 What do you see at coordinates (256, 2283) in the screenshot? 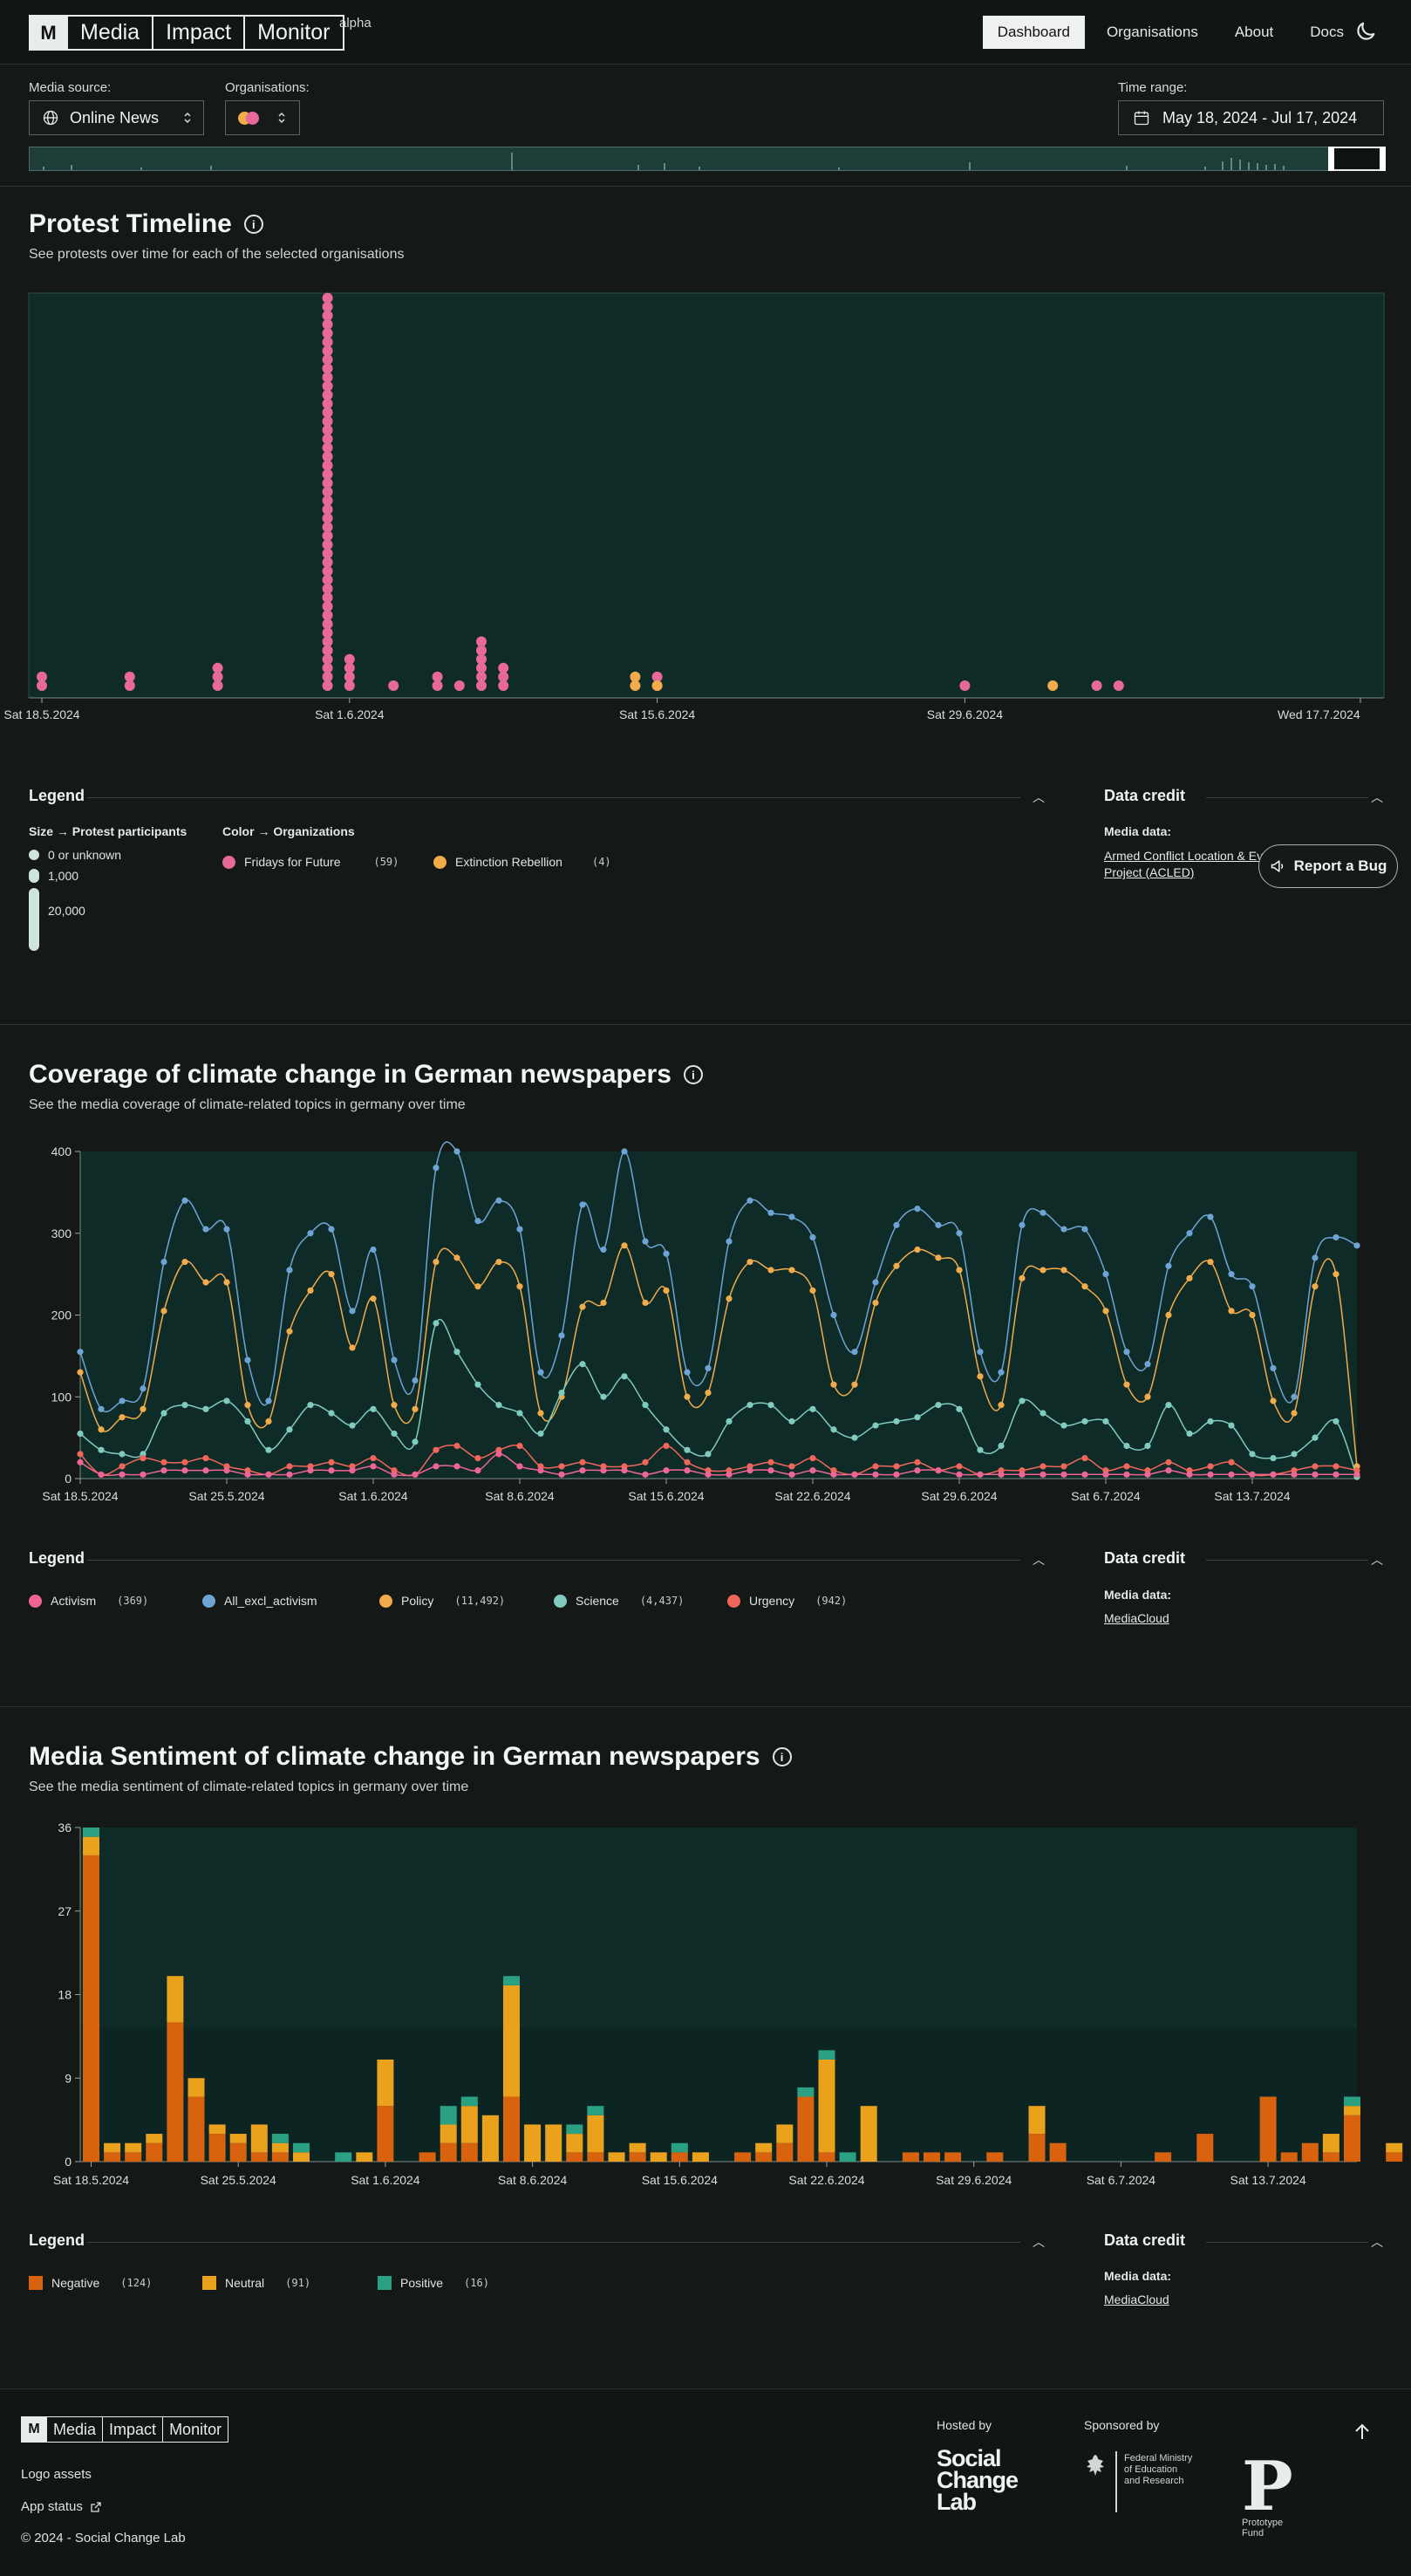
I see `legend-item: Neutral (91)` at bounding box center [256, 2283].